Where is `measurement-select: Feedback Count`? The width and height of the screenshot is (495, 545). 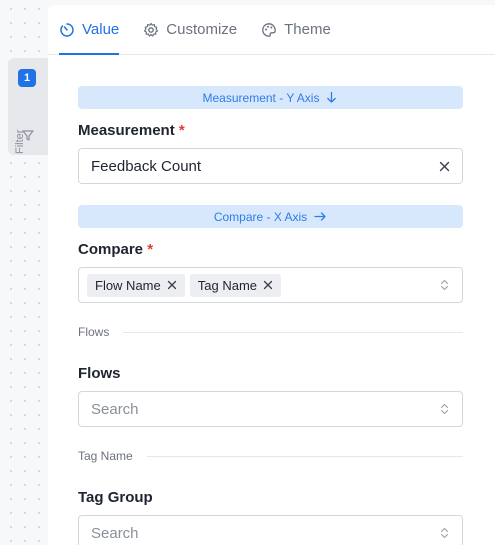 measurement-select: Feedback Count is located at coordinates (270, 166).